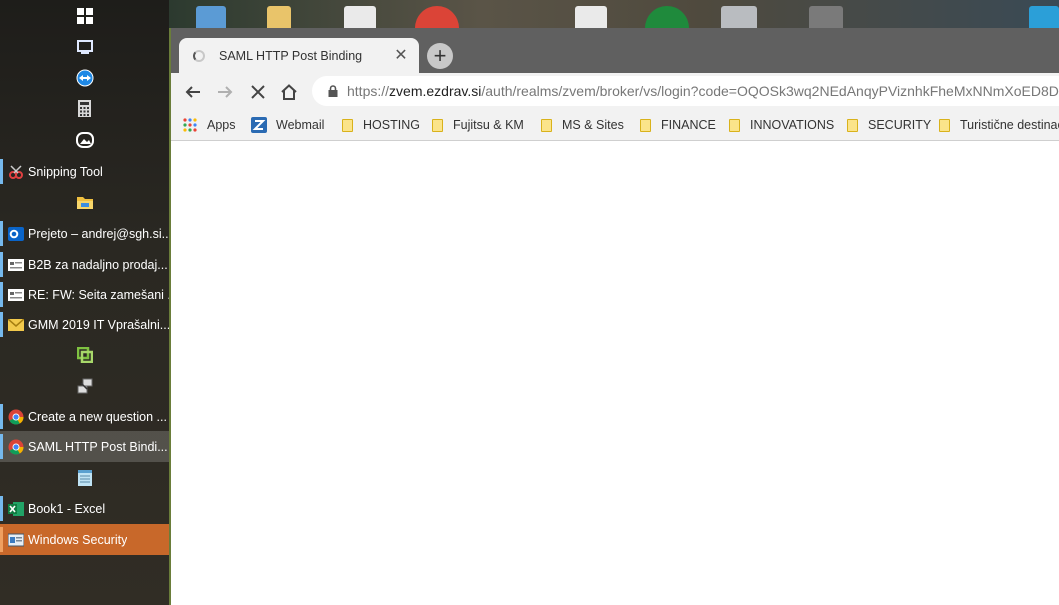 The height and width of the screenshot is (605, 1059). What do you see at coordinates (84, 385) in the screenshot?
I see `remote-connection-icon` at bounding box center [84, 385].